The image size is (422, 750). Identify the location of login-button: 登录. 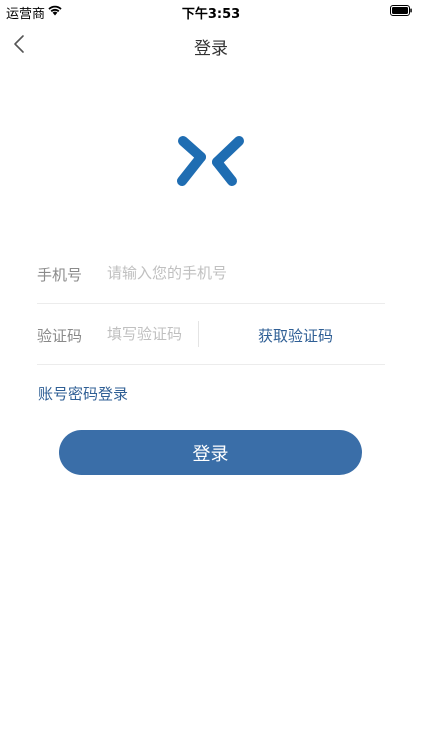
(210, 452).